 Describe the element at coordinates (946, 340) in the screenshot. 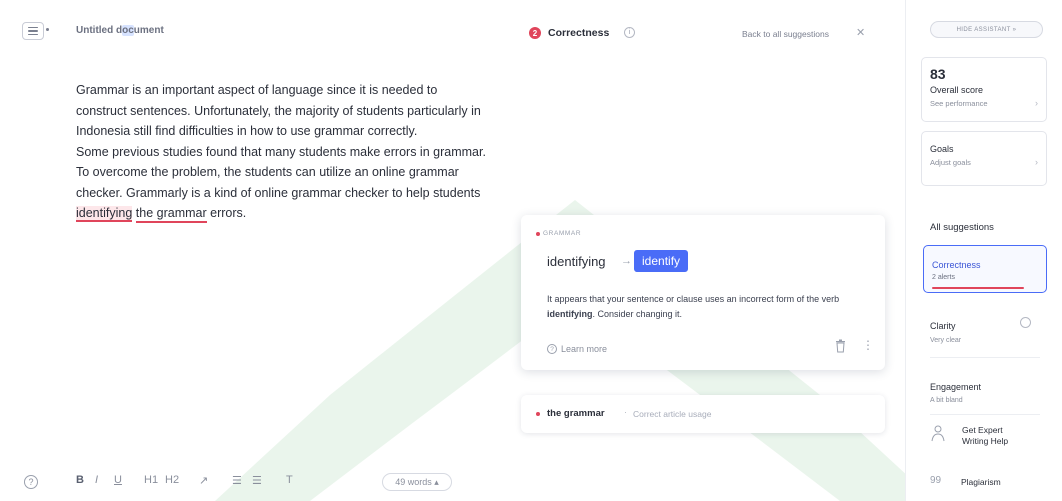

I see `clarity-sub: Very clear` at that location.